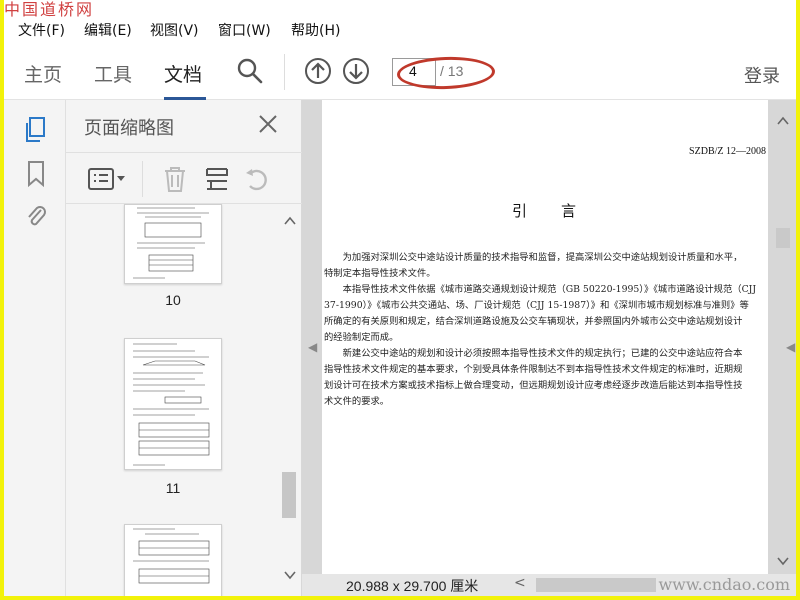 The height and width of the screenshot is (600, 800). What do you see at coordinates (412, 586) in the screenshot?
I see `page-size-readout: 20.988 x 29.700 厘米` at bounding box center [412, 586].